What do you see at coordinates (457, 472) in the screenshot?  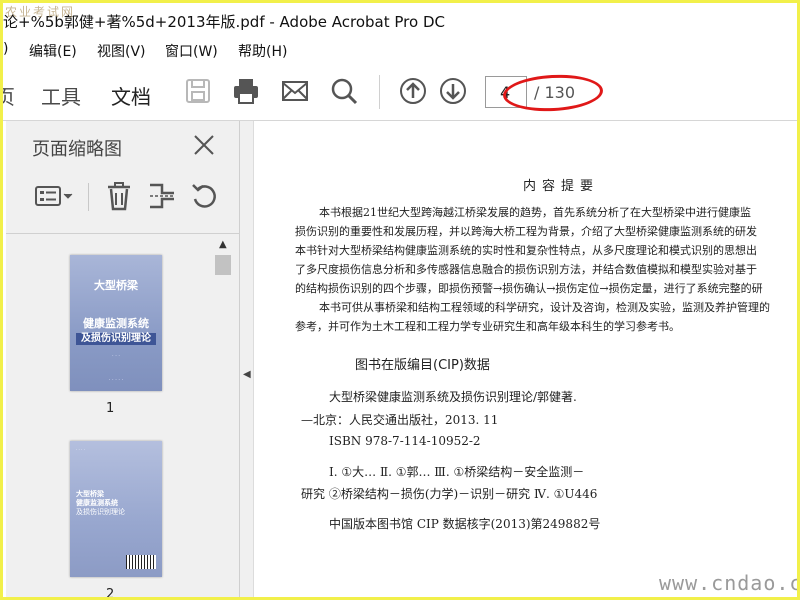 I see `cip-line: Ⅰ. ①大… Ⅱ. ①郭… Ⅲ. ①桥梁结构－安全监测－` at bounding box center [457, 472].